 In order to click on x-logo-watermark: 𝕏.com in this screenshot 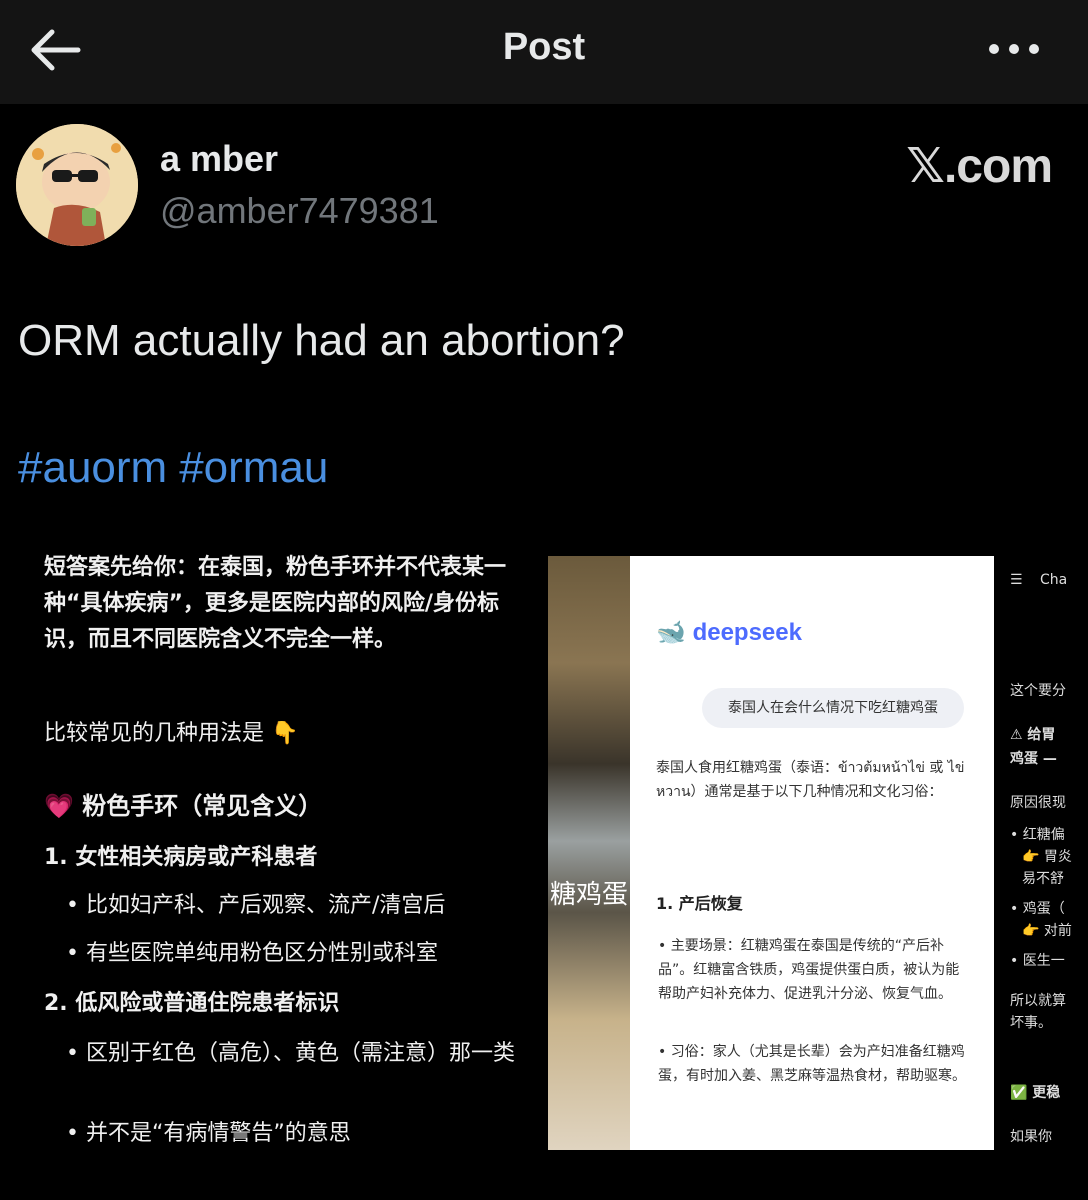, I will do `click(979, 166)`.